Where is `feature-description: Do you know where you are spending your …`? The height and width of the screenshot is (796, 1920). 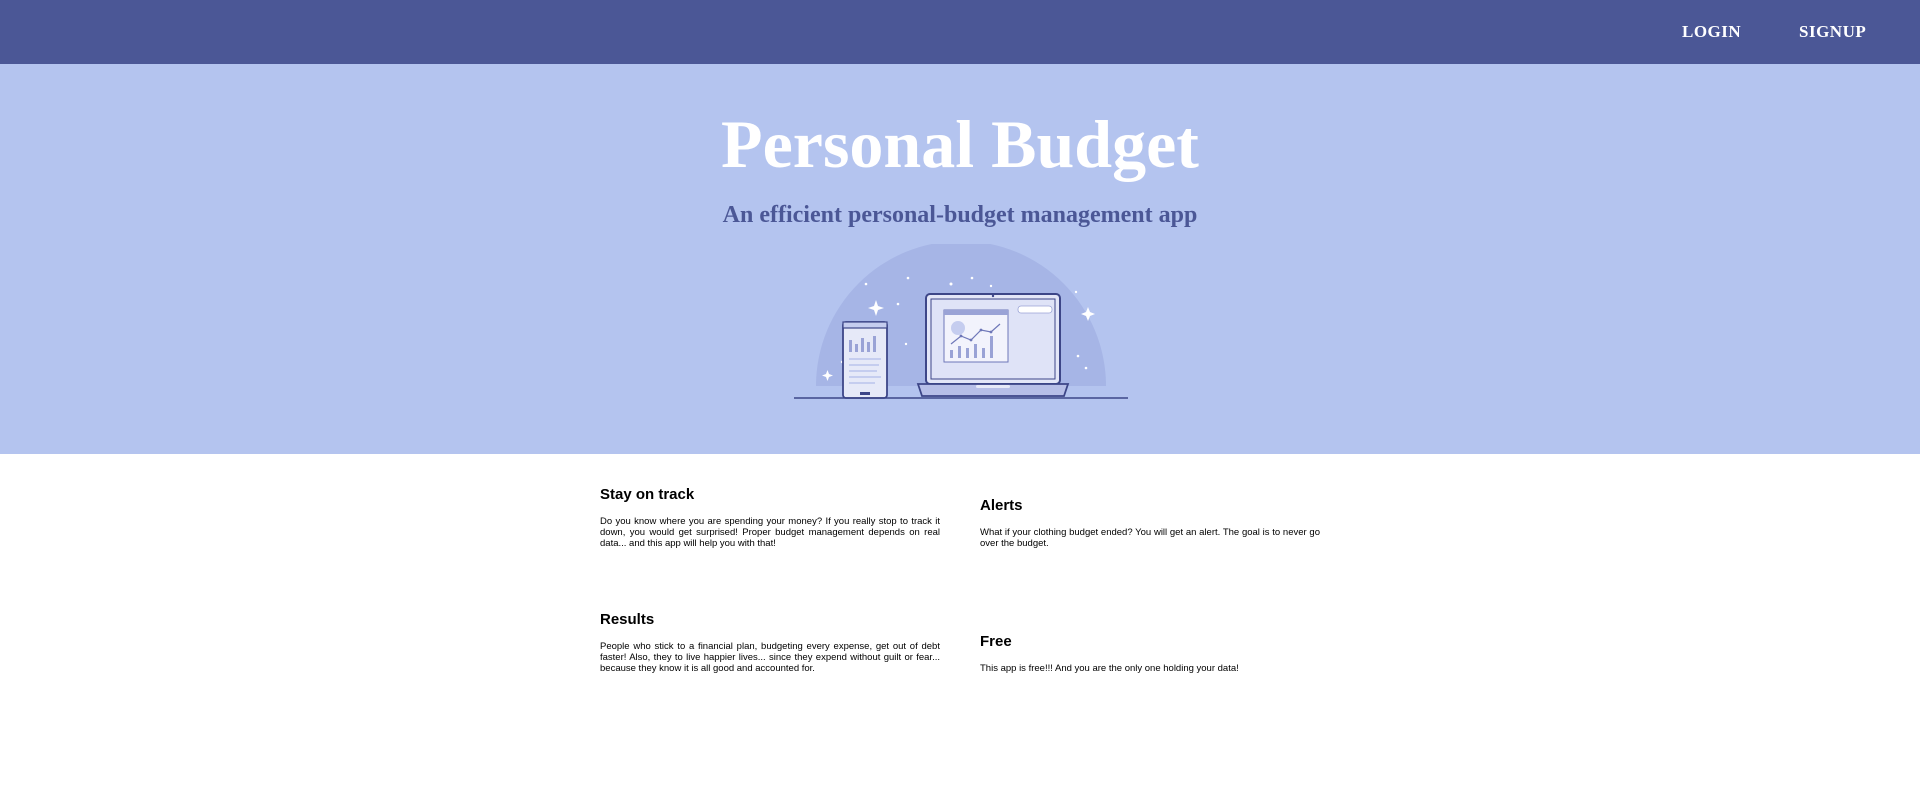
feature-description: Do you know where you are spending your … is located at coordinates (770, 532).